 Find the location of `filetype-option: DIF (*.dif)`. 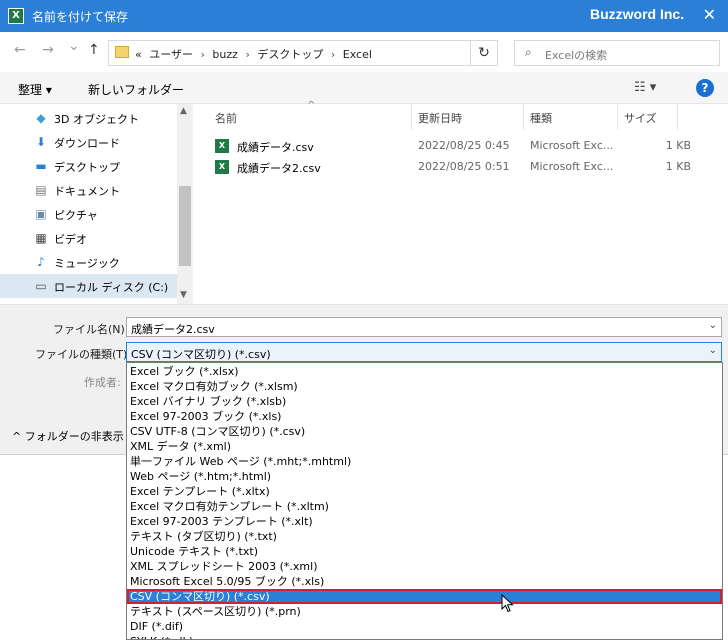

filetype-option: DIF (*.dif) is located at coordinates (424, 626).